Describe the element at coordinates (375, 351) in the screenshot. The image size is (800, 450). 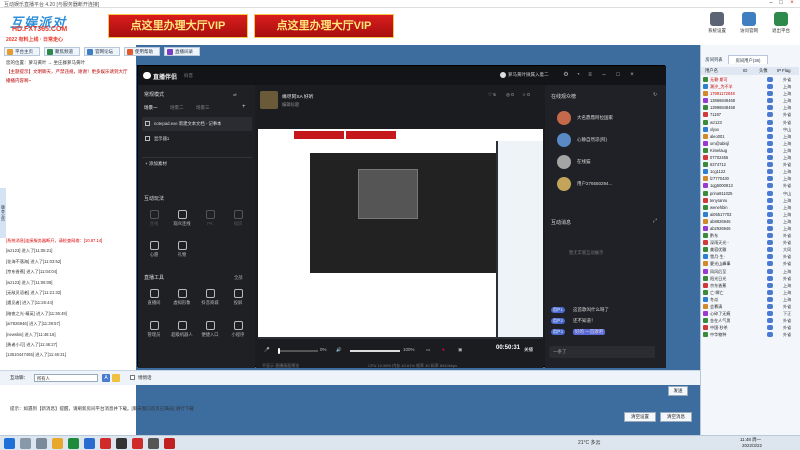
I see `speaker-volume-slider` at that location.